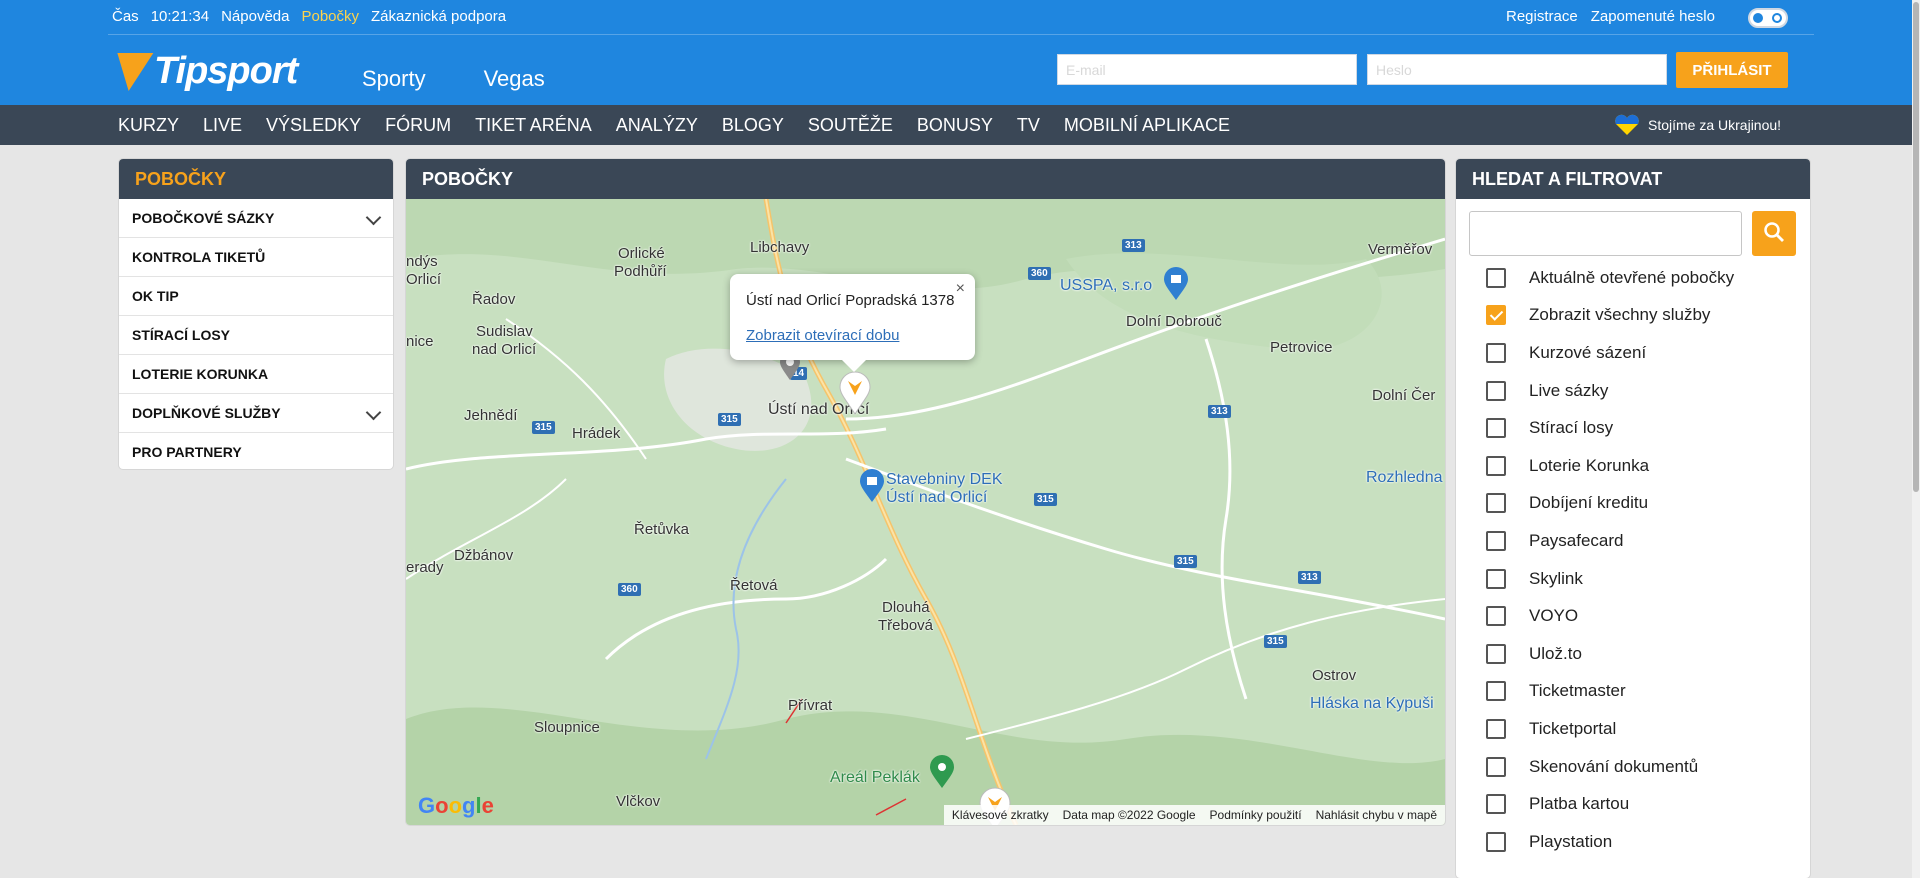 The height and width of the screenshot is (878, 1920). I want to click on search-button, so click(1774, 233).